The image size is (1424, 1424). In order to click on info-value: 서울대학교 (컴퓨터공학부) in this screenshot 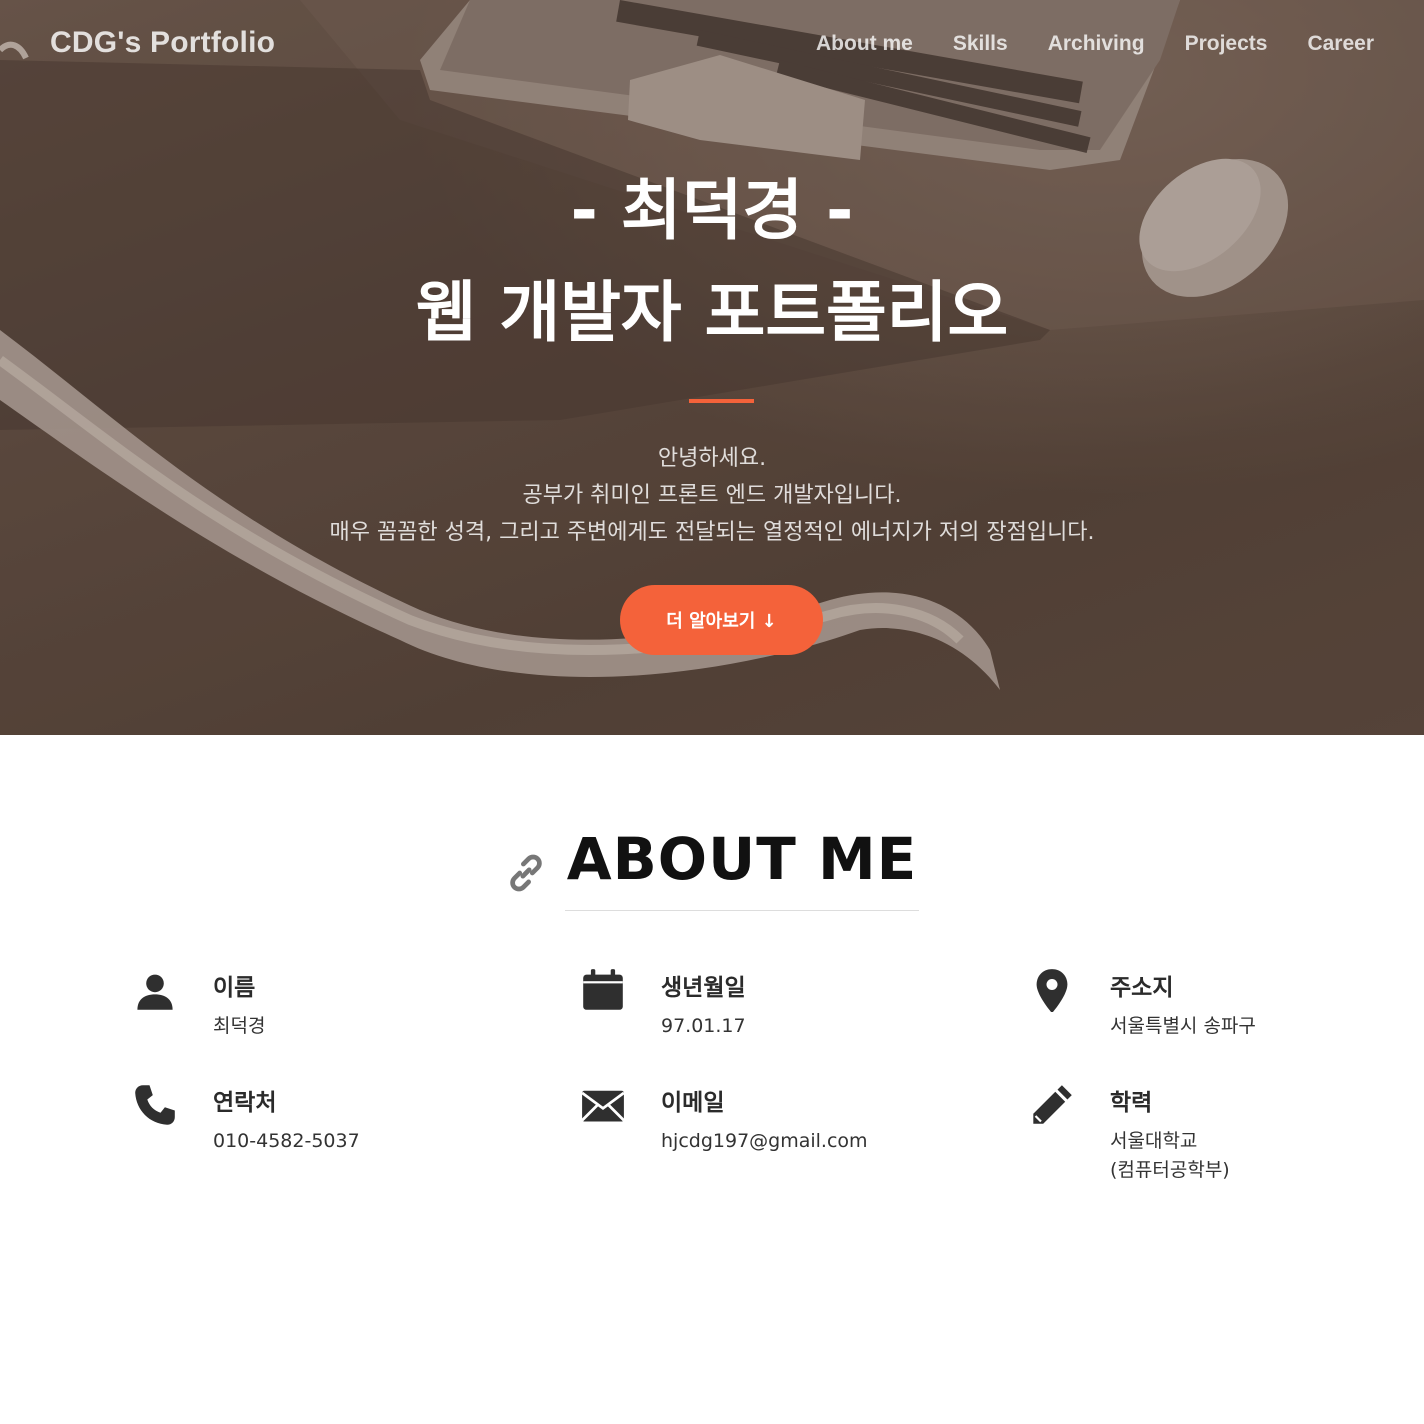, I will do `click(1260, 1156)`.